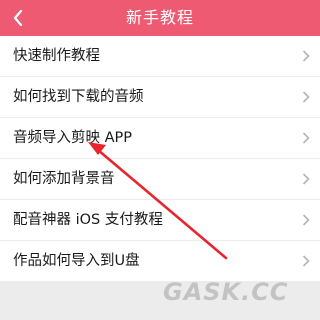 Image resolution: width=320 pixels, height=320 pixels. What do you see at coordinates (160, 138) in the screenshot?
I see `list-item: 音频导入剪映 APP` at bounding box center [160, 138].